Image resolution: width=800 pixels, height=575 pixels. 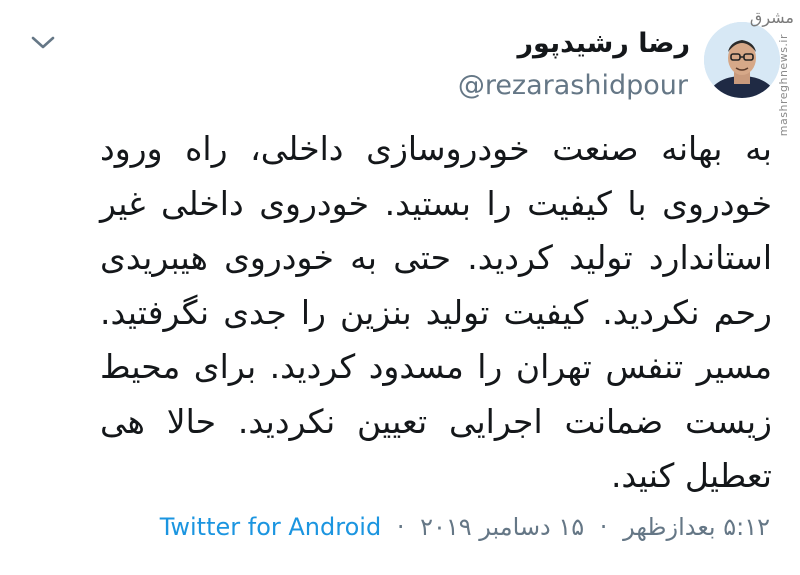 I want to click on source-link: Twitter for Android, so click(x=270, y=527).